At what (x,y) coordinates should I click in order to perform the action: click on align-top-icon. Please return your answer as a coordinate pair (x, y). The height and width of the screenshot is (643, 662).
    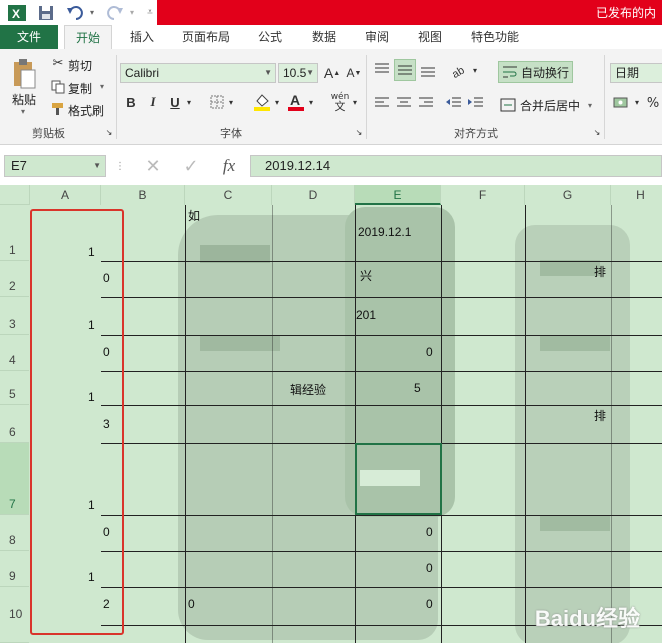
    Looking at the image, I should click on (382, 70).